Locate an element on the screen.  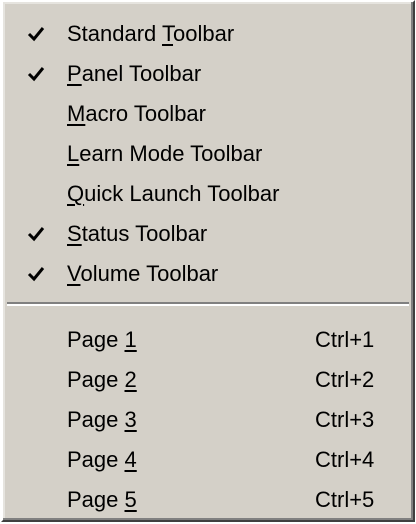
menu-item-page-1: Page 1 Ctrl+1 is located at coordinates (208, 340).